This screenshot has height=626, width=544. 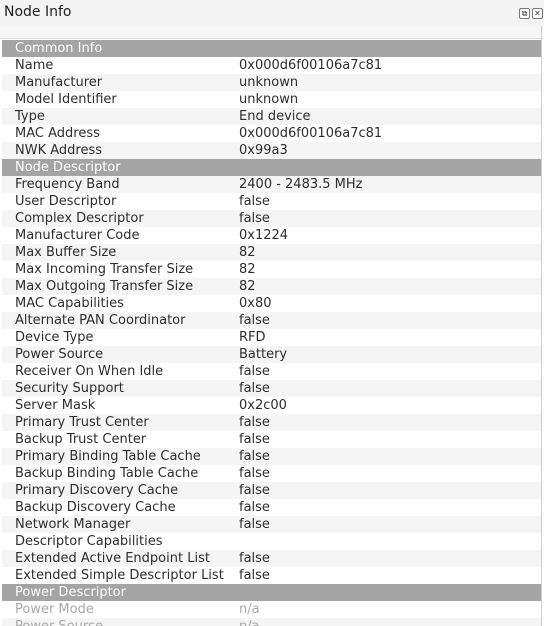 What do you see at coordinates (108, 456) in the screenshot?
I see `property-name: Primary Binding Table Cache` at bounding box center [108, 456].